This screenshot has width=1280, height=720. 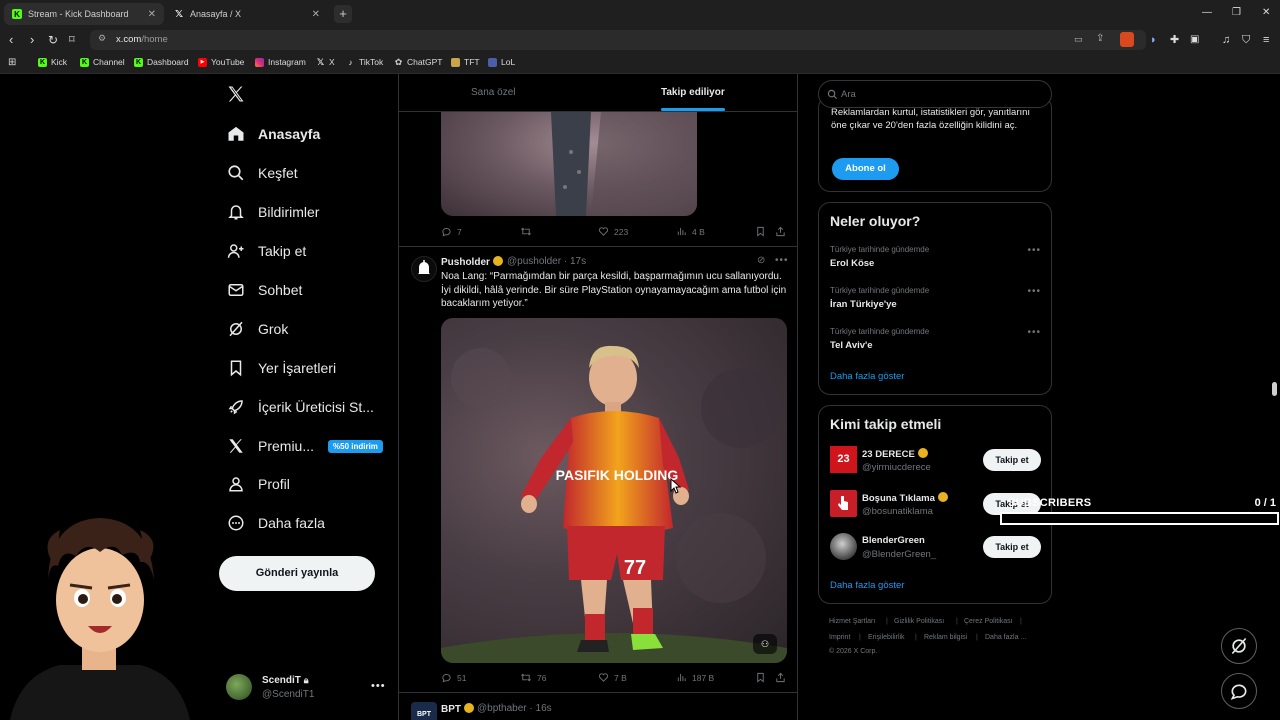 I want to click on suggestion-name: 23 DERECE, so click(x=895, y=454).